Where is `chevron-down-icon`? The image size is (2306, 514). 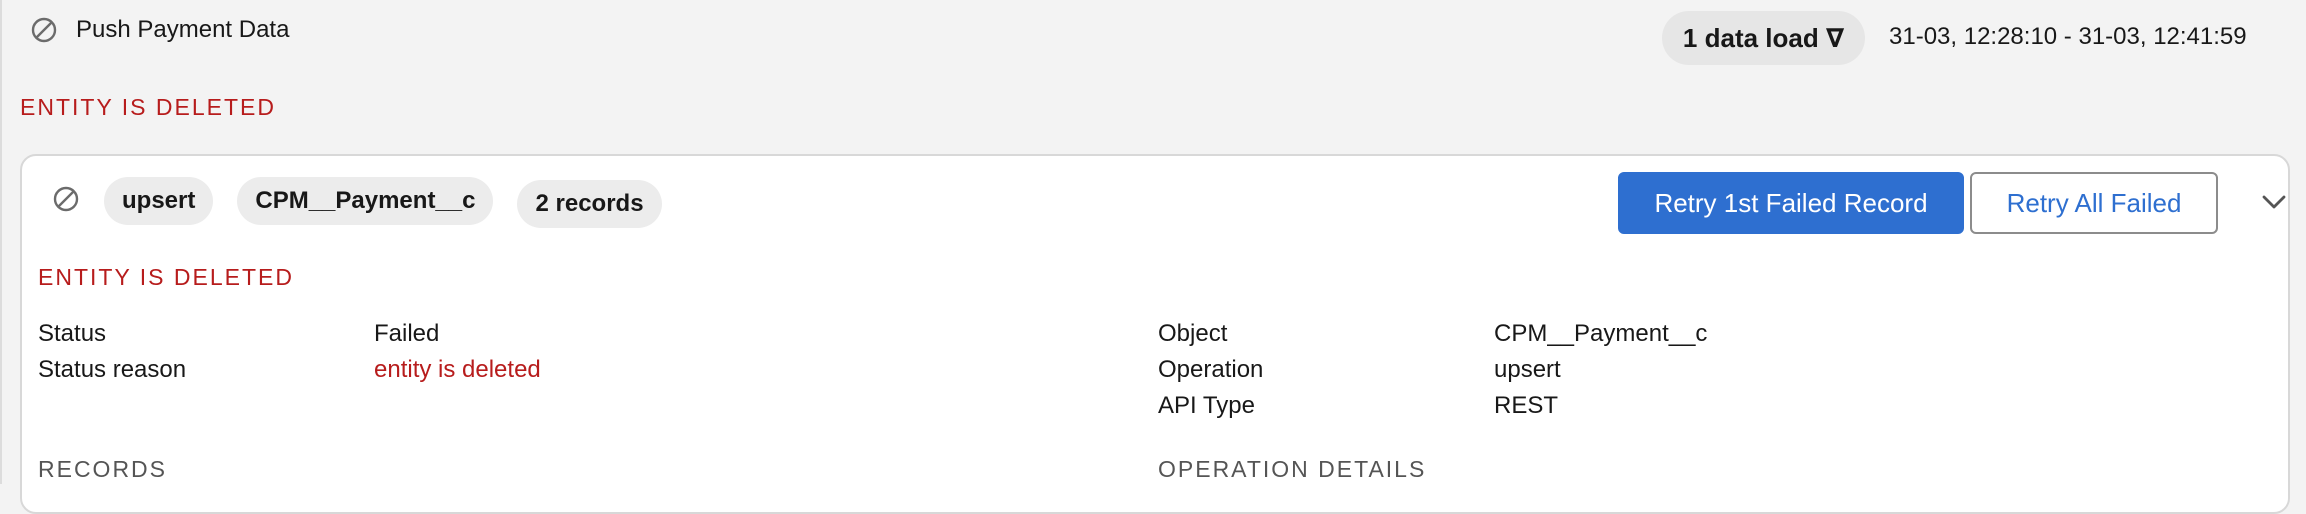 chevron-down-icon is located at coordinates (2274, 202).